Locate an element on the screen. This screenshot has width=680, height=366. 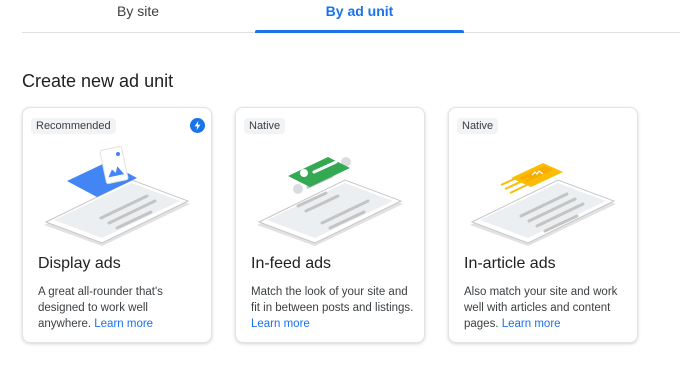
tab-bar: By site By ad unit is located at coordinates (351, 16).